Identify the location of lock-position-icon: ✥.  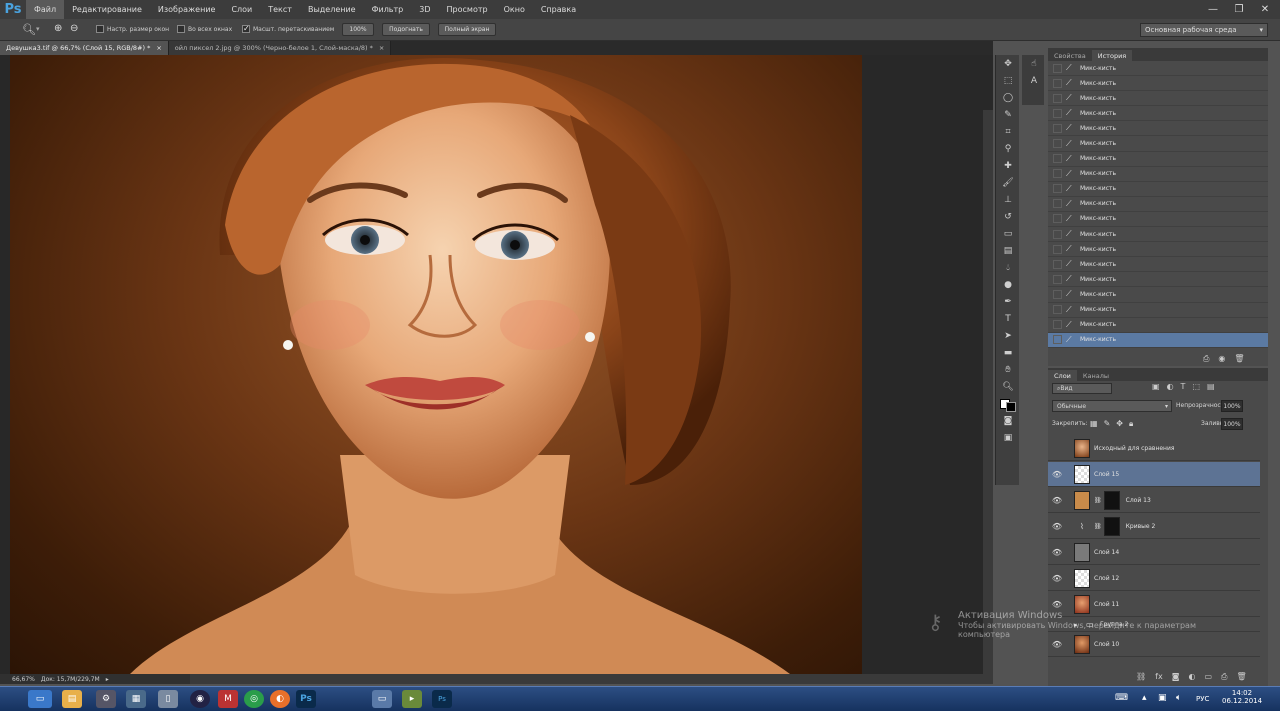
(1119, 424).